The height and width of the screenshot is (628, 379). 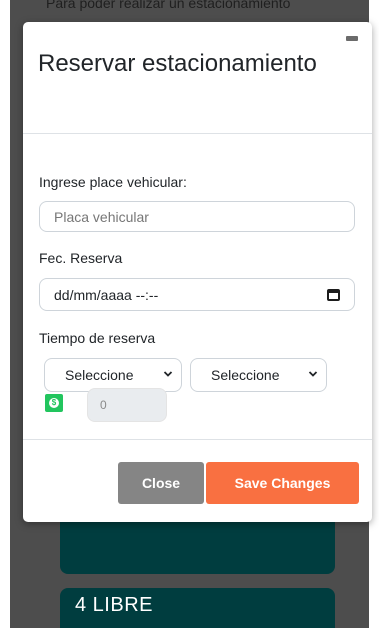 I want to click on duration-select-2: Seleccione, so click(x=258, y=375).